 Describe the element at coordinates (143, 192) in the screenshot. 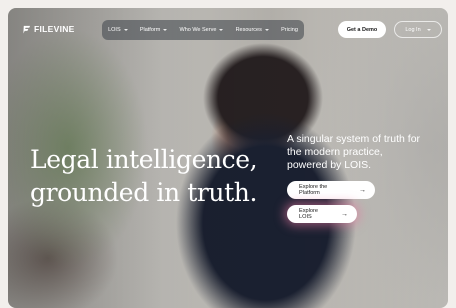

I see `headline-line-2: grounded in truth.` at that location.